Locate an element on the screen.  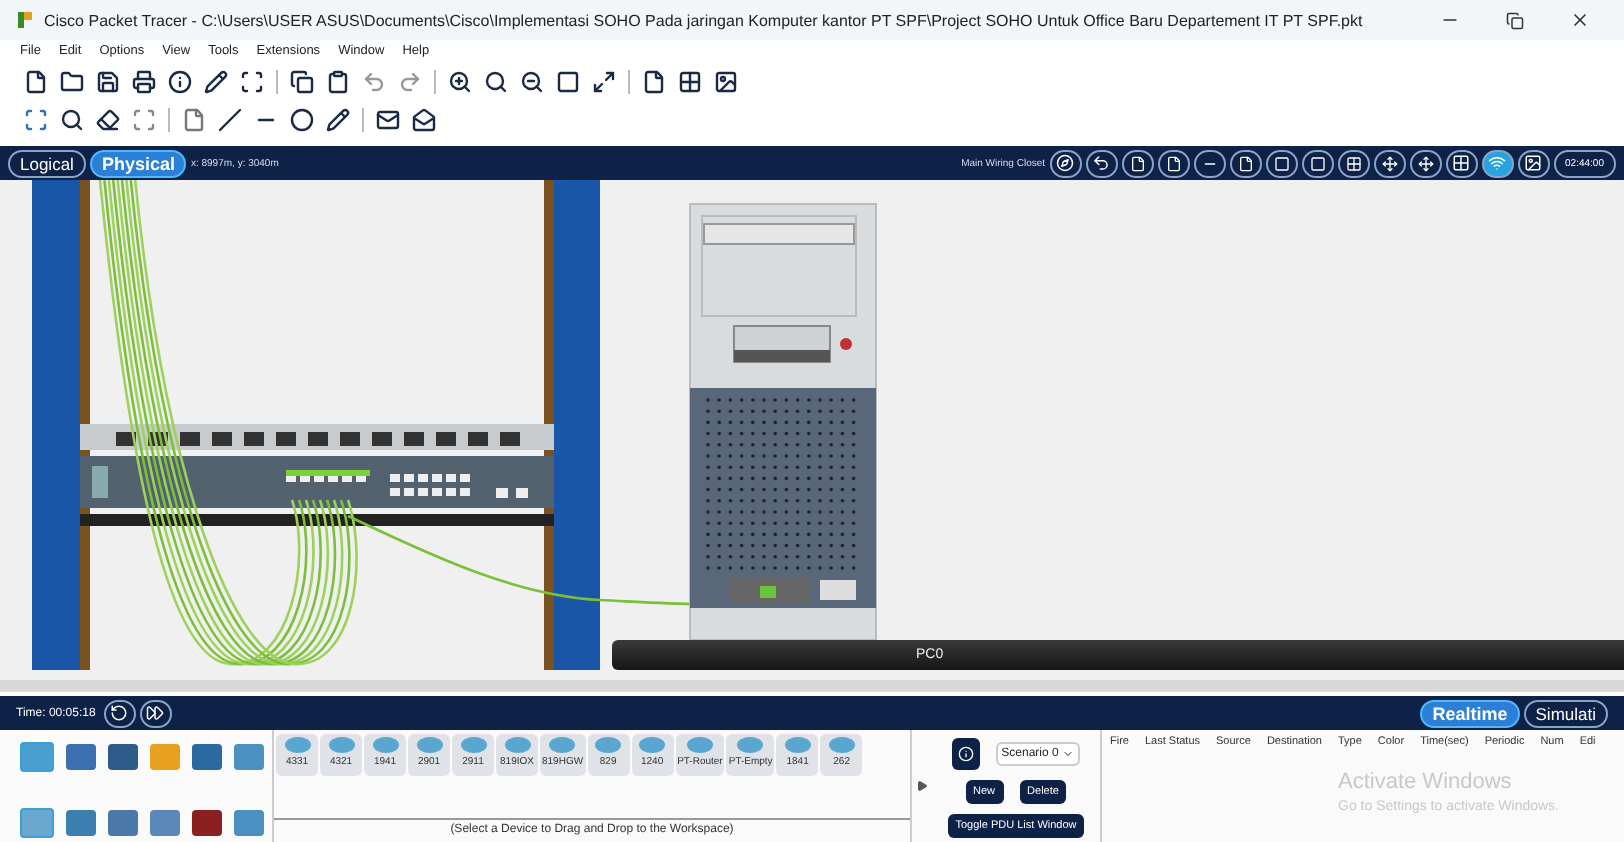
reset-icon is located at coordinates (119, 713).